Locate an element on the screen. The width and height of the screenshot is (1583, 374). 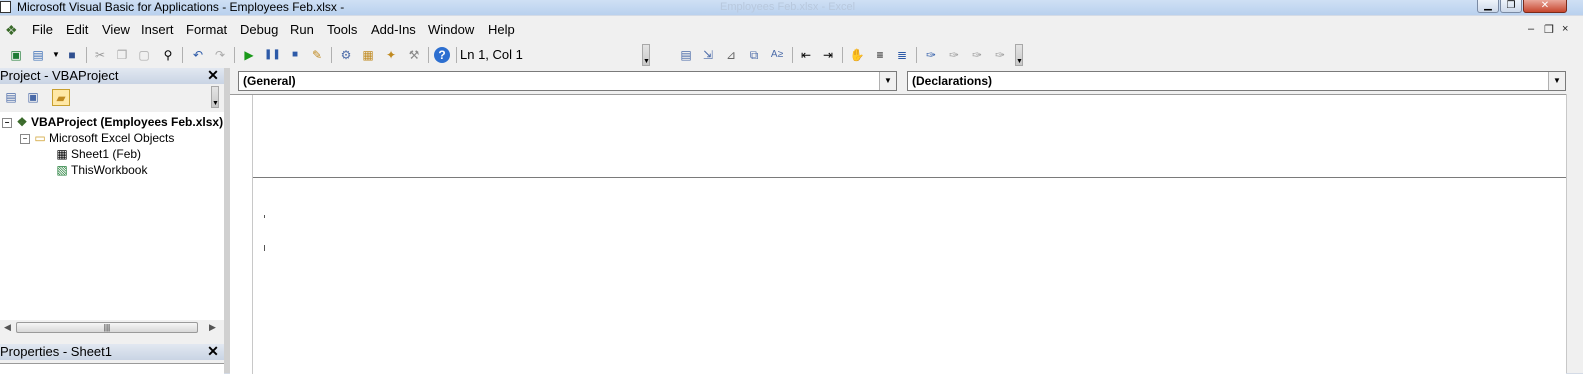
vba-app-icon: ❖ is located at coordinates (11, 30).